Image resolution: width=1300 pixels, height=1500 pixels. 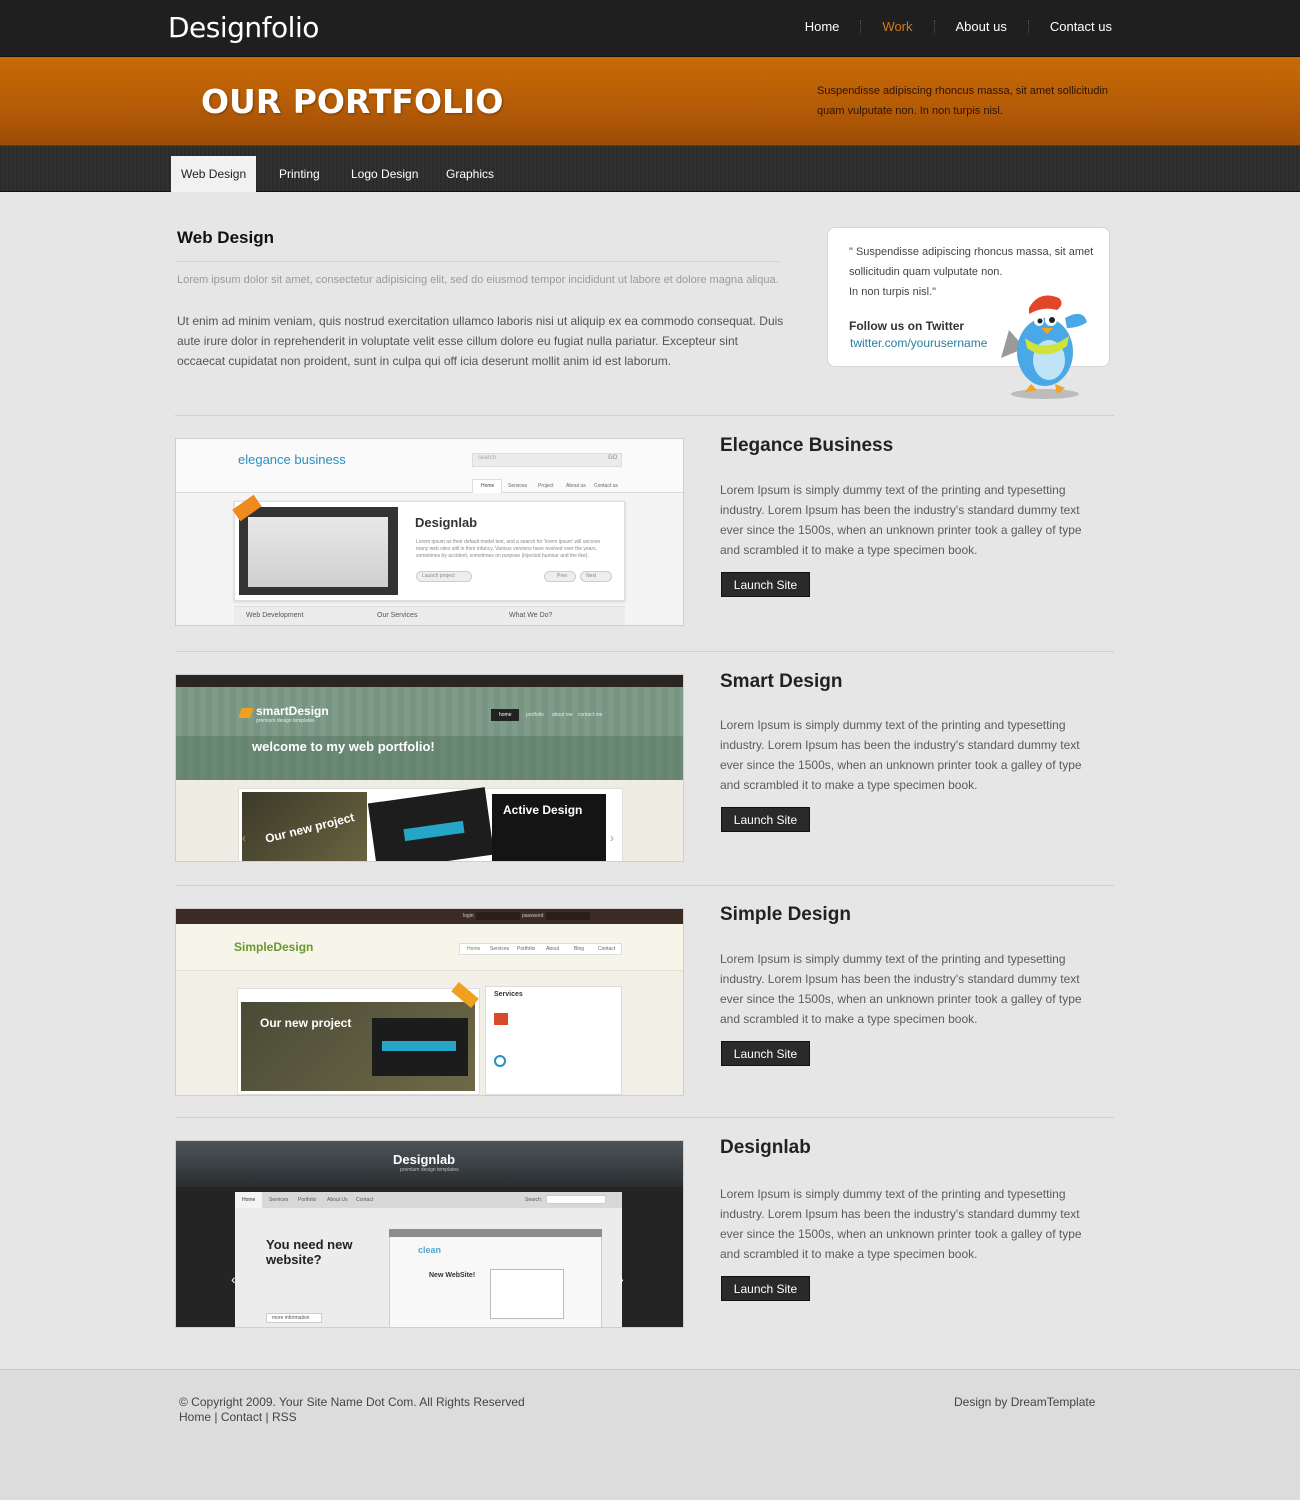 What do you see at coordinates (501, 1019) in the screenshot?
I see `gift-icon` at bounding box center [501, 1019].